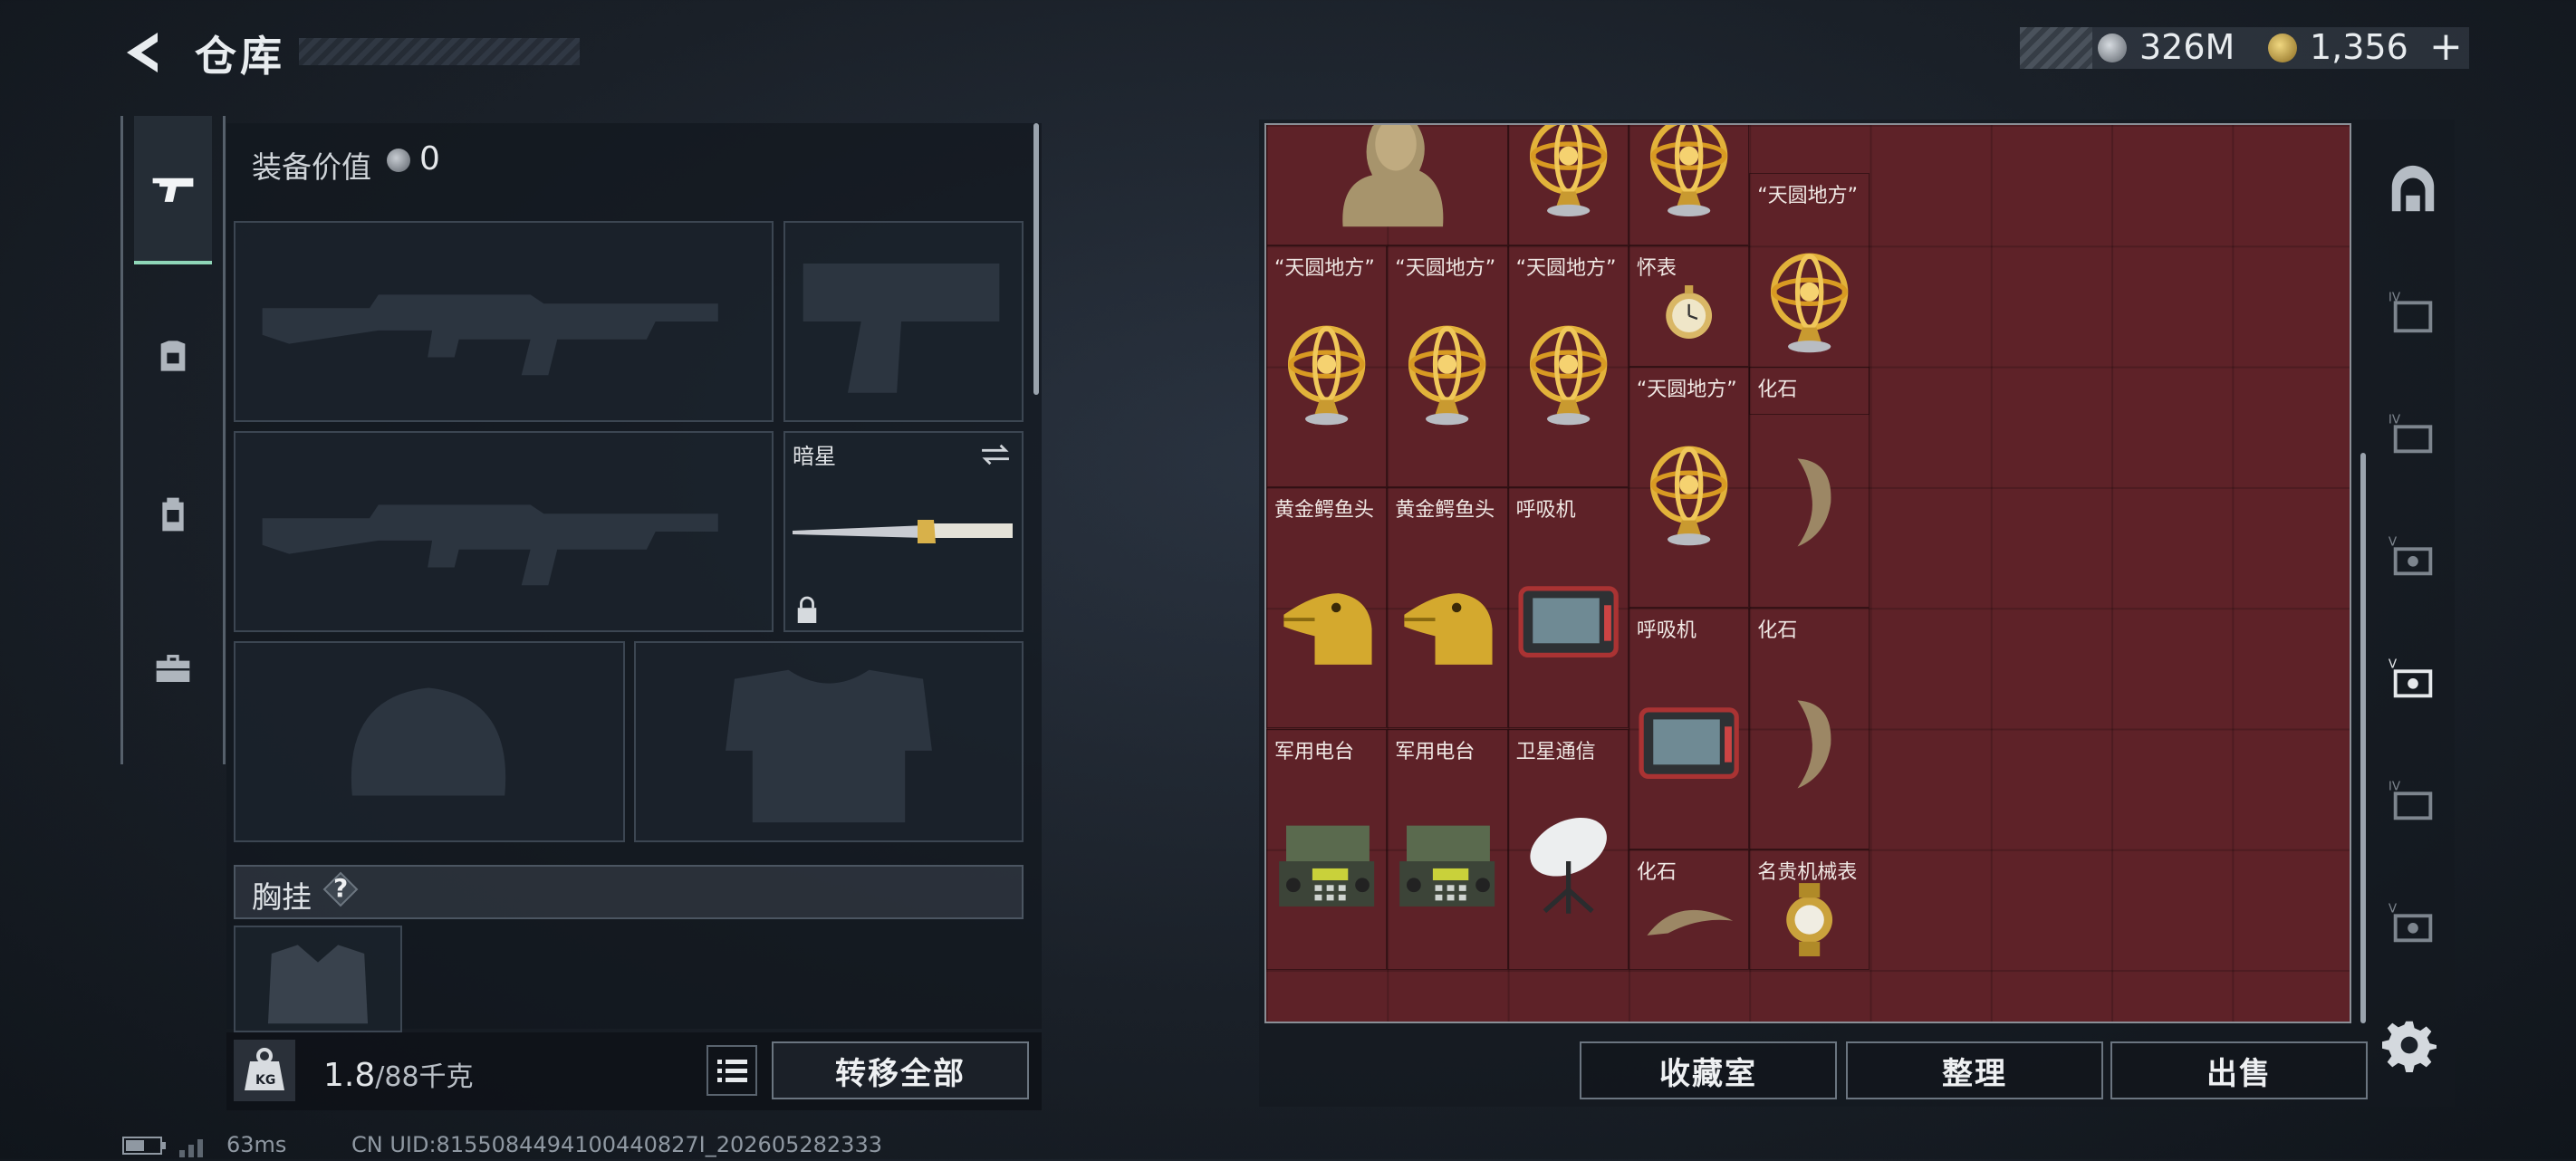  What do you see at coordinates (1568, 849) in the screenshot?
I see `stash-item-satellite: 卫星通信` at bounding box center [1568, 849].